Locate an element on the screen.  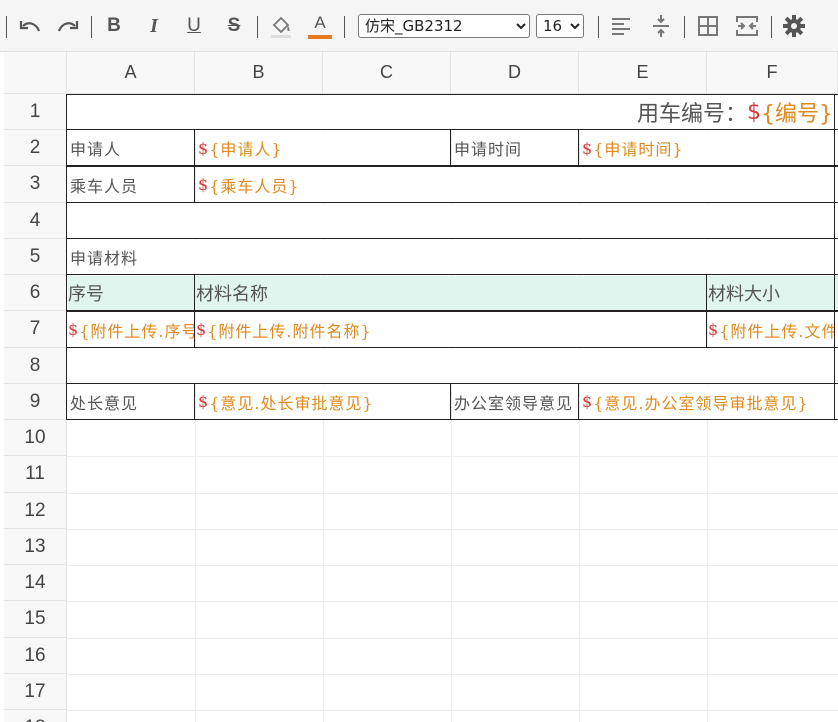
cell-e9: $ {意见.办公室领导审批意见} is located at coordinates (706, 401).